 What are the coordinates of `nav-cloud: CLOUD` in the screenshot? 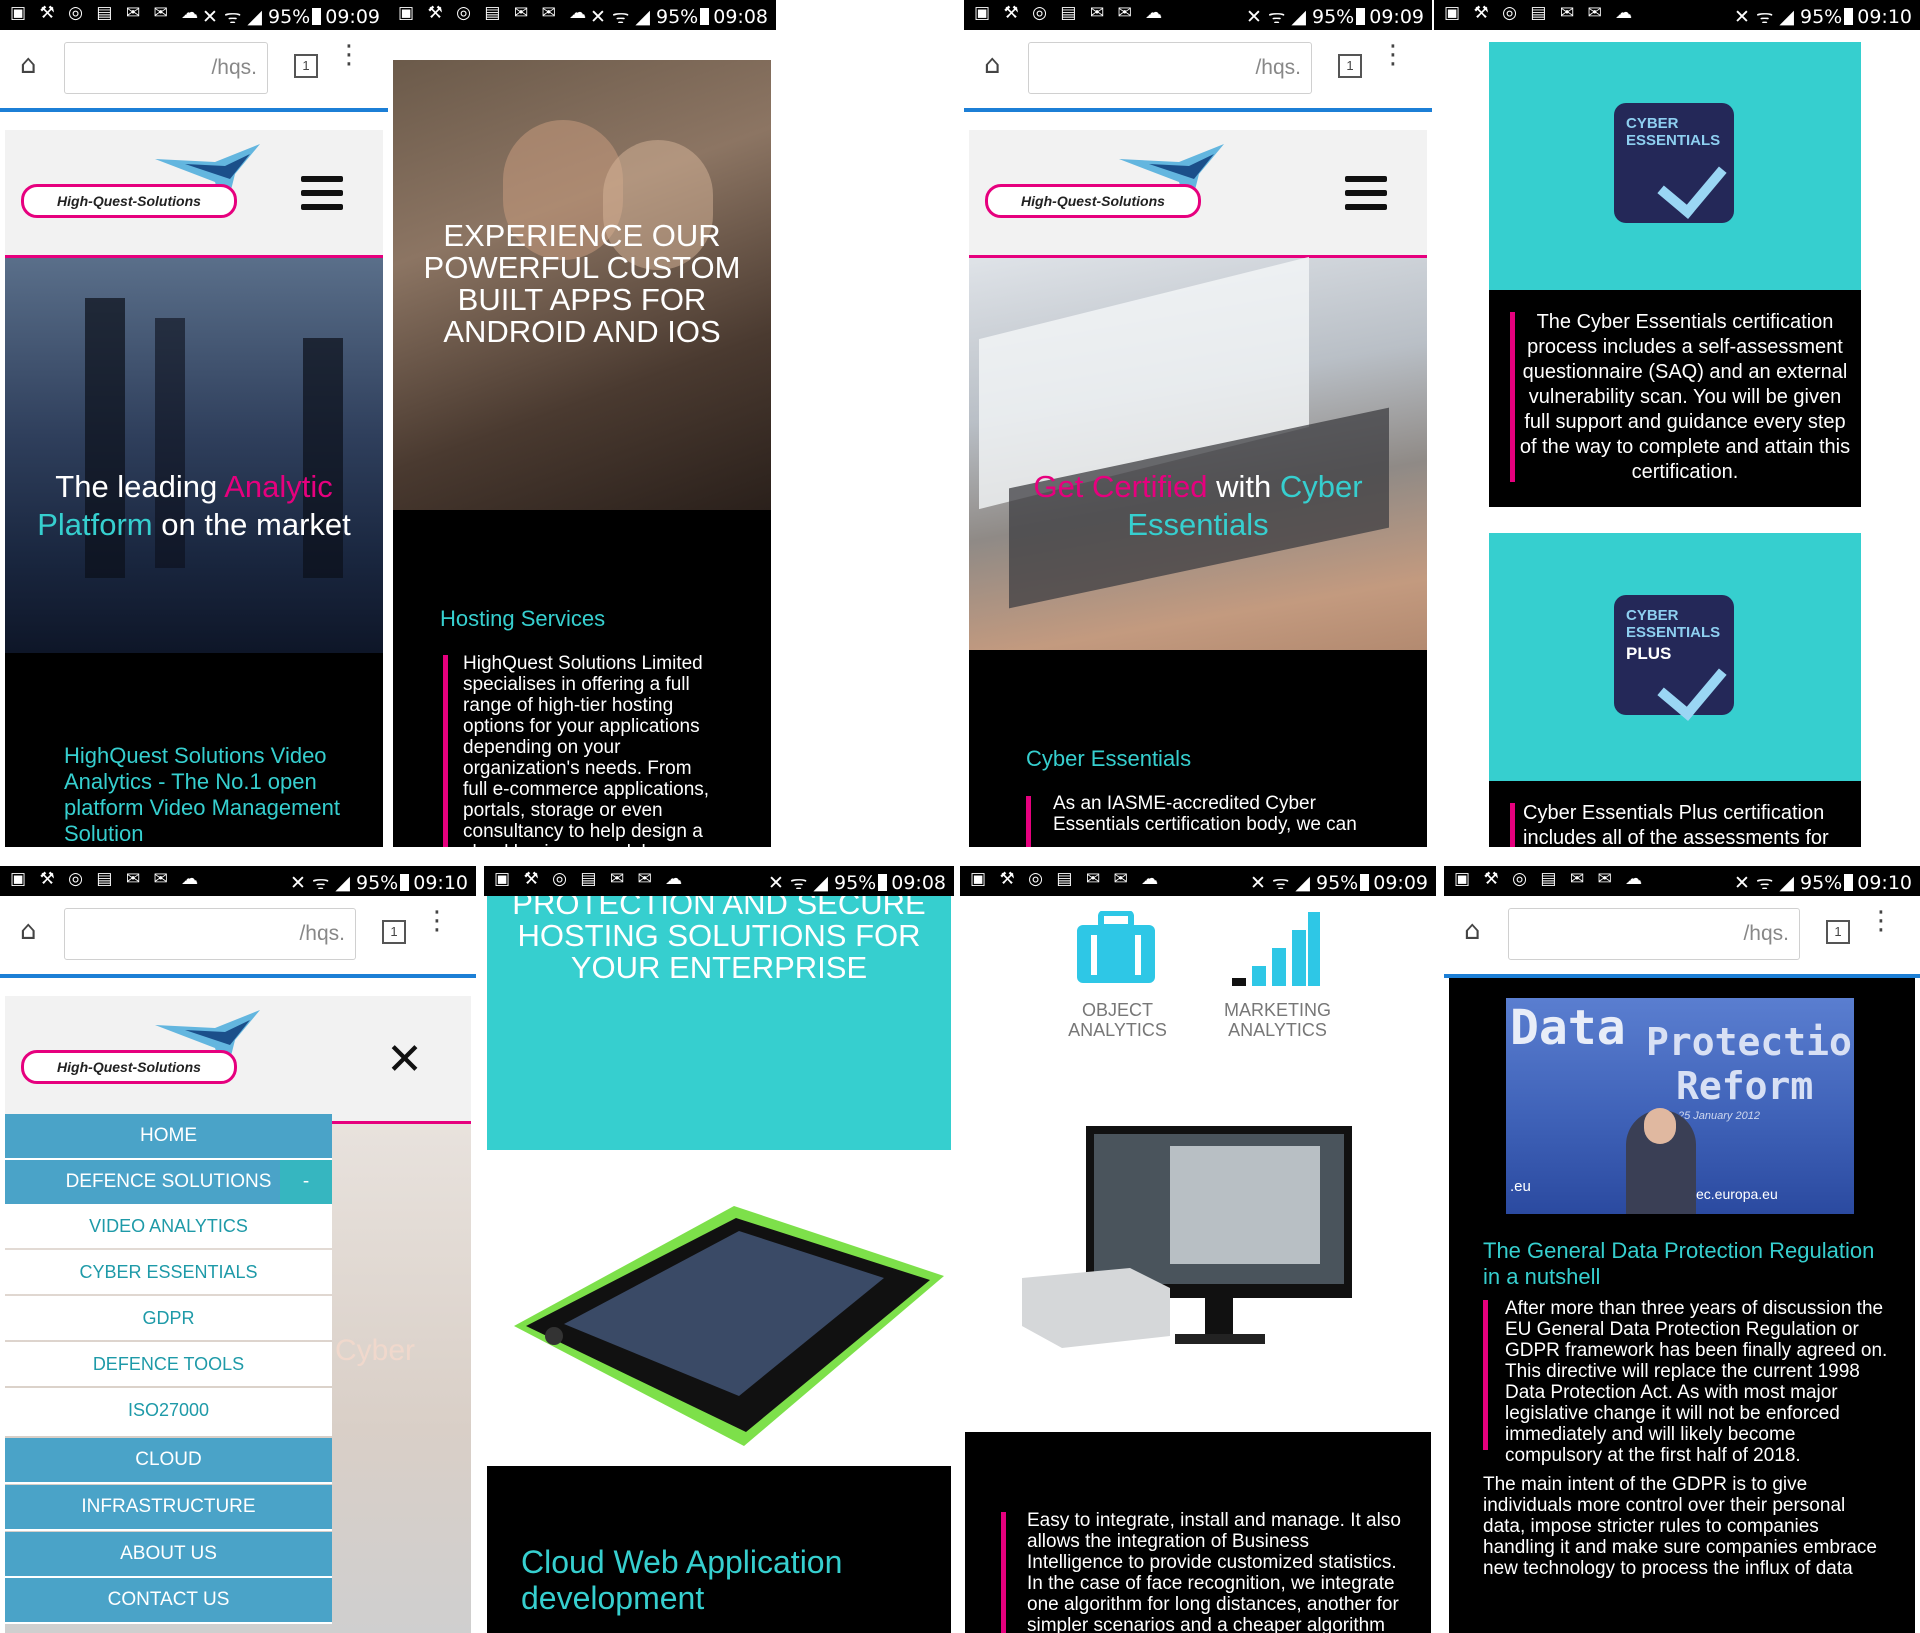 It's located at (168, 1461).